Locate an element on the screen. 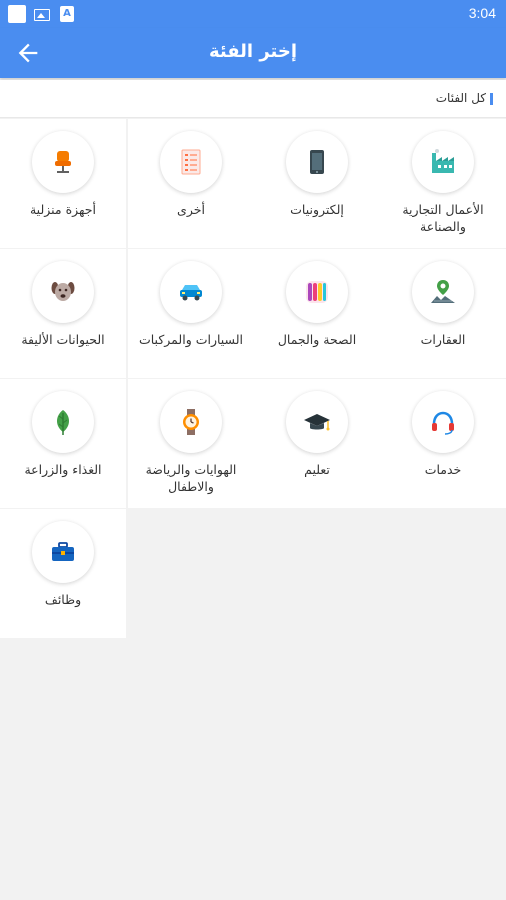  smartphone-icon is located at coordinates (317, 162).